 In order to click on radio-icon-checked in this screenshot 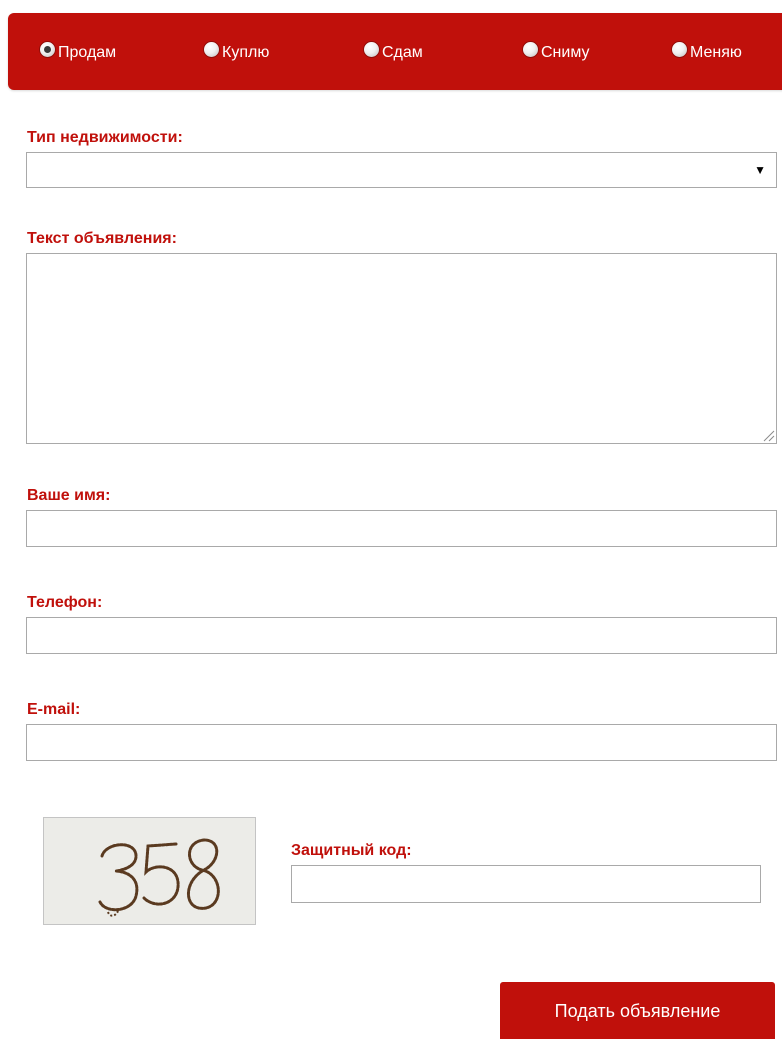, I will do `click(47, 49)`.